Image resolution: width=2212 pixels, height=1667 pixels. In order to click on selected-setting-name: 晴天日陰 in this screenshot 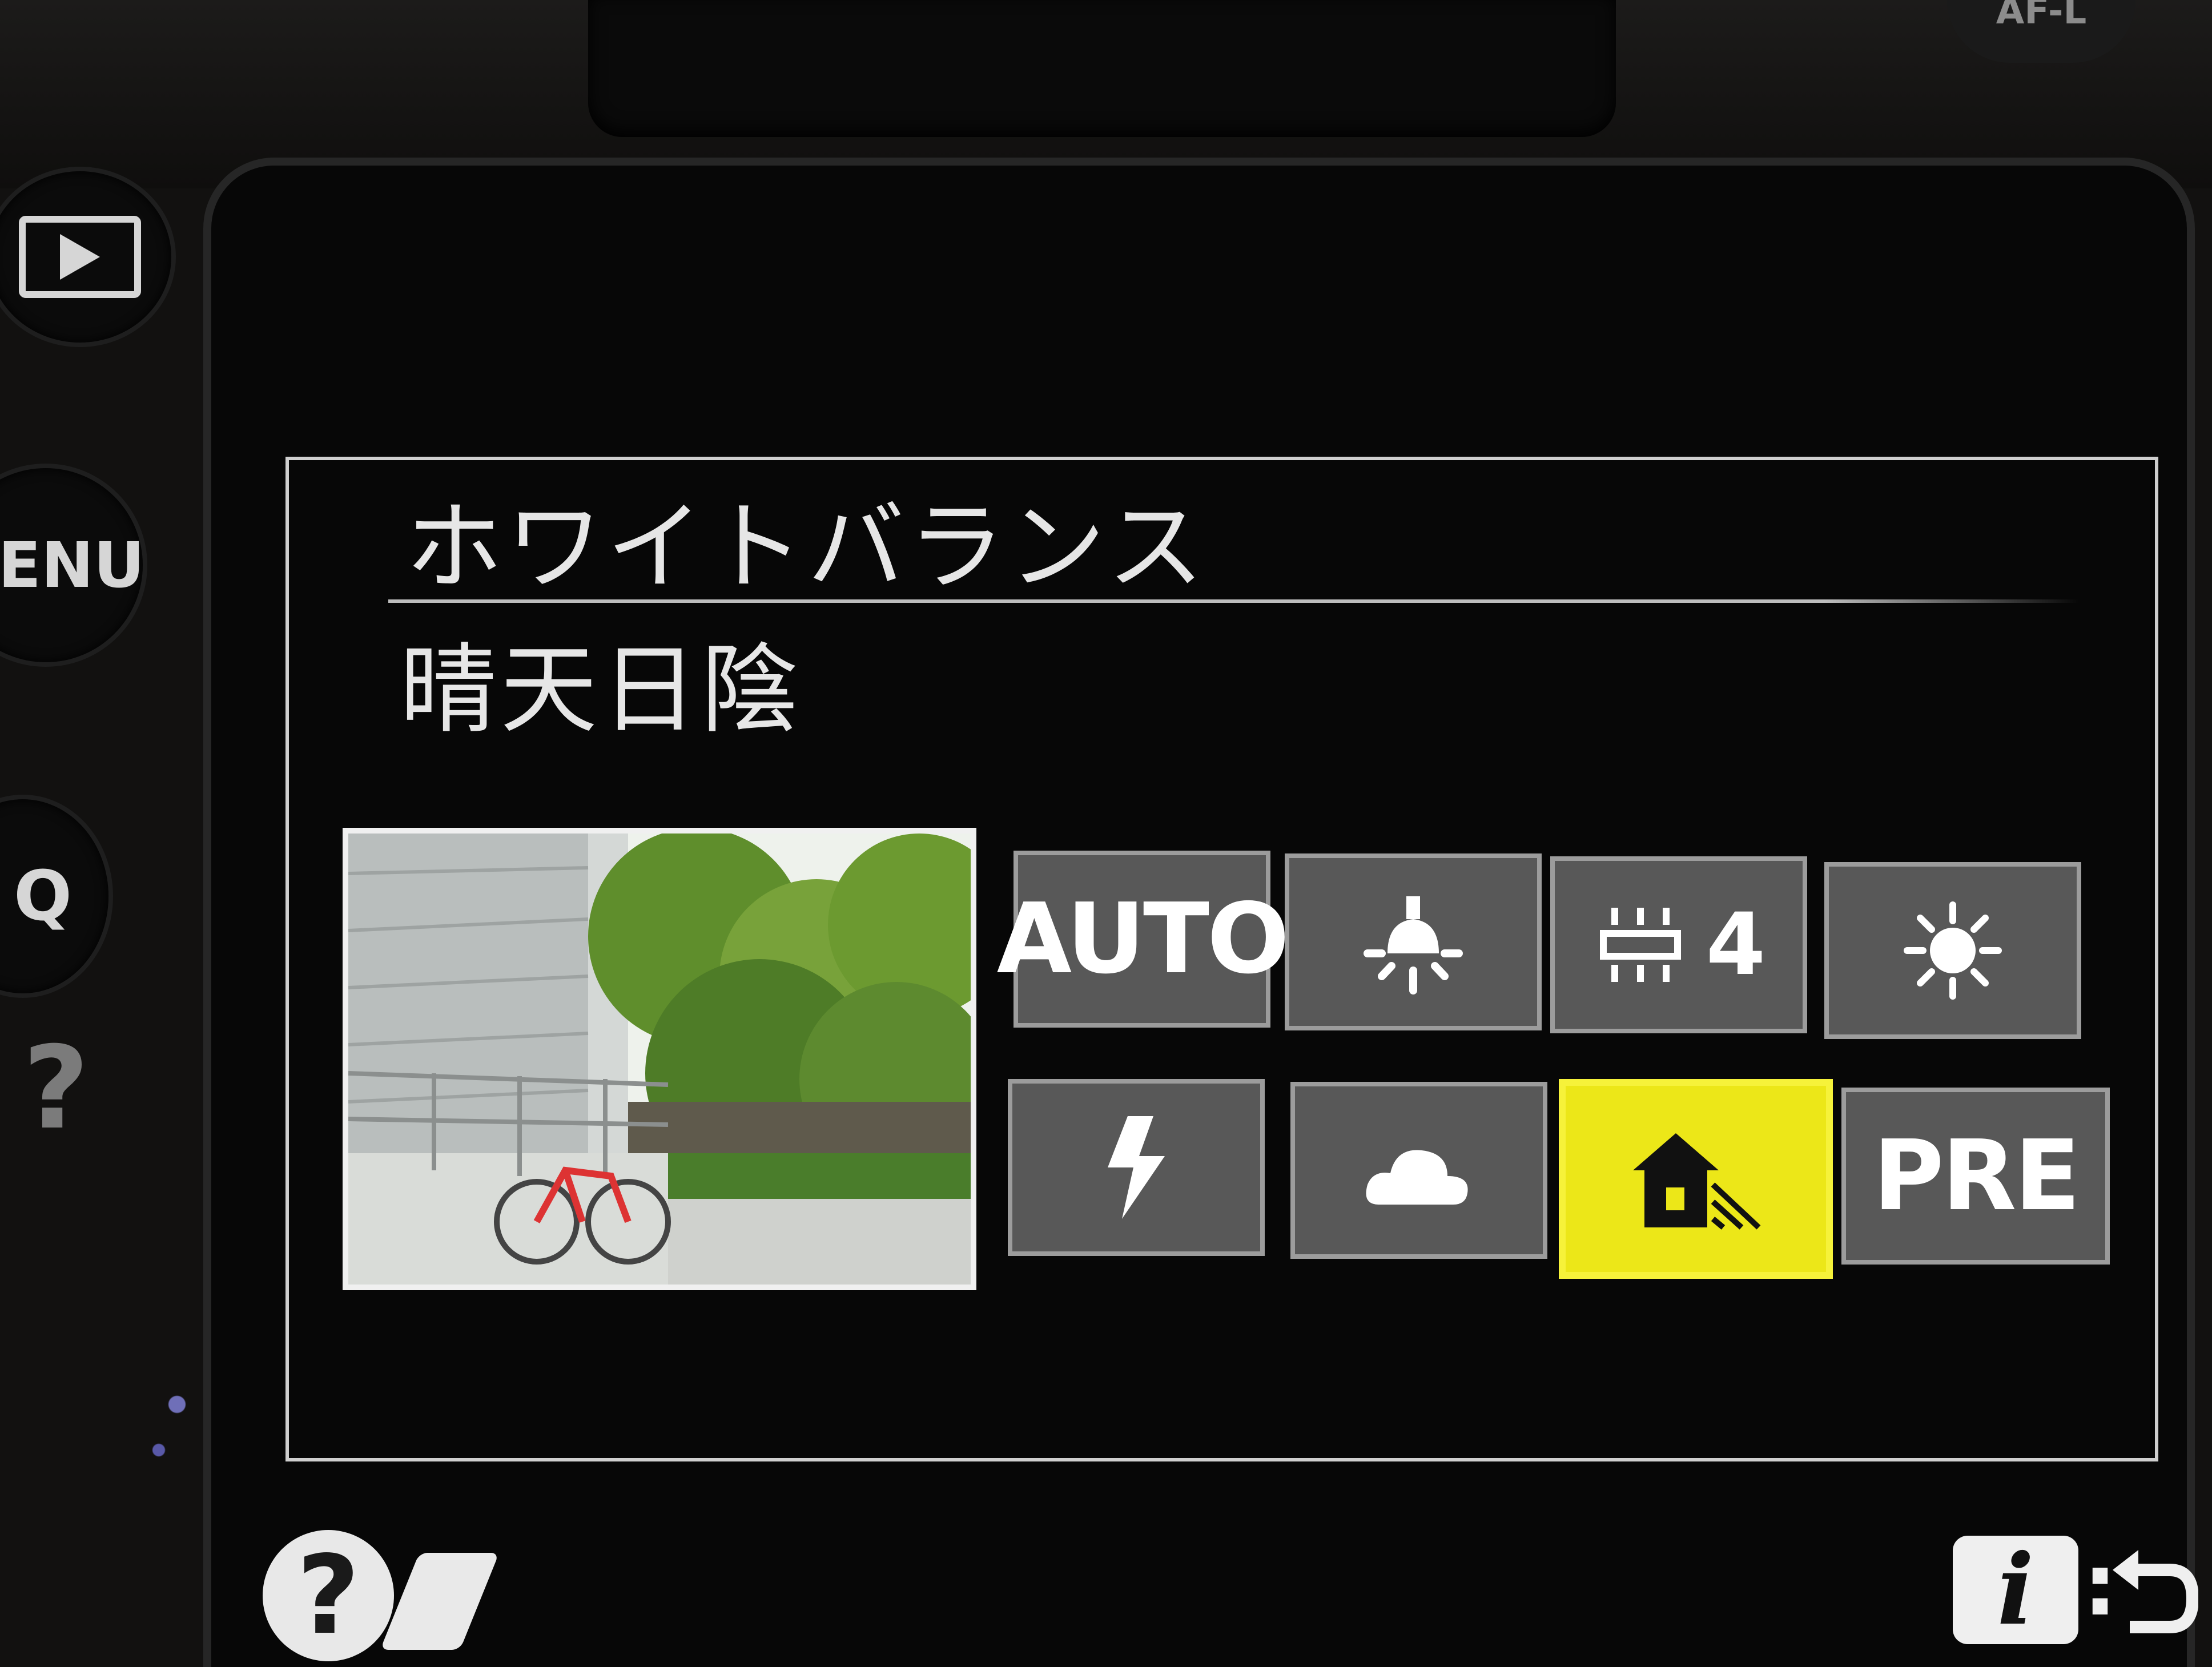, I will do `click(601, 690)`.